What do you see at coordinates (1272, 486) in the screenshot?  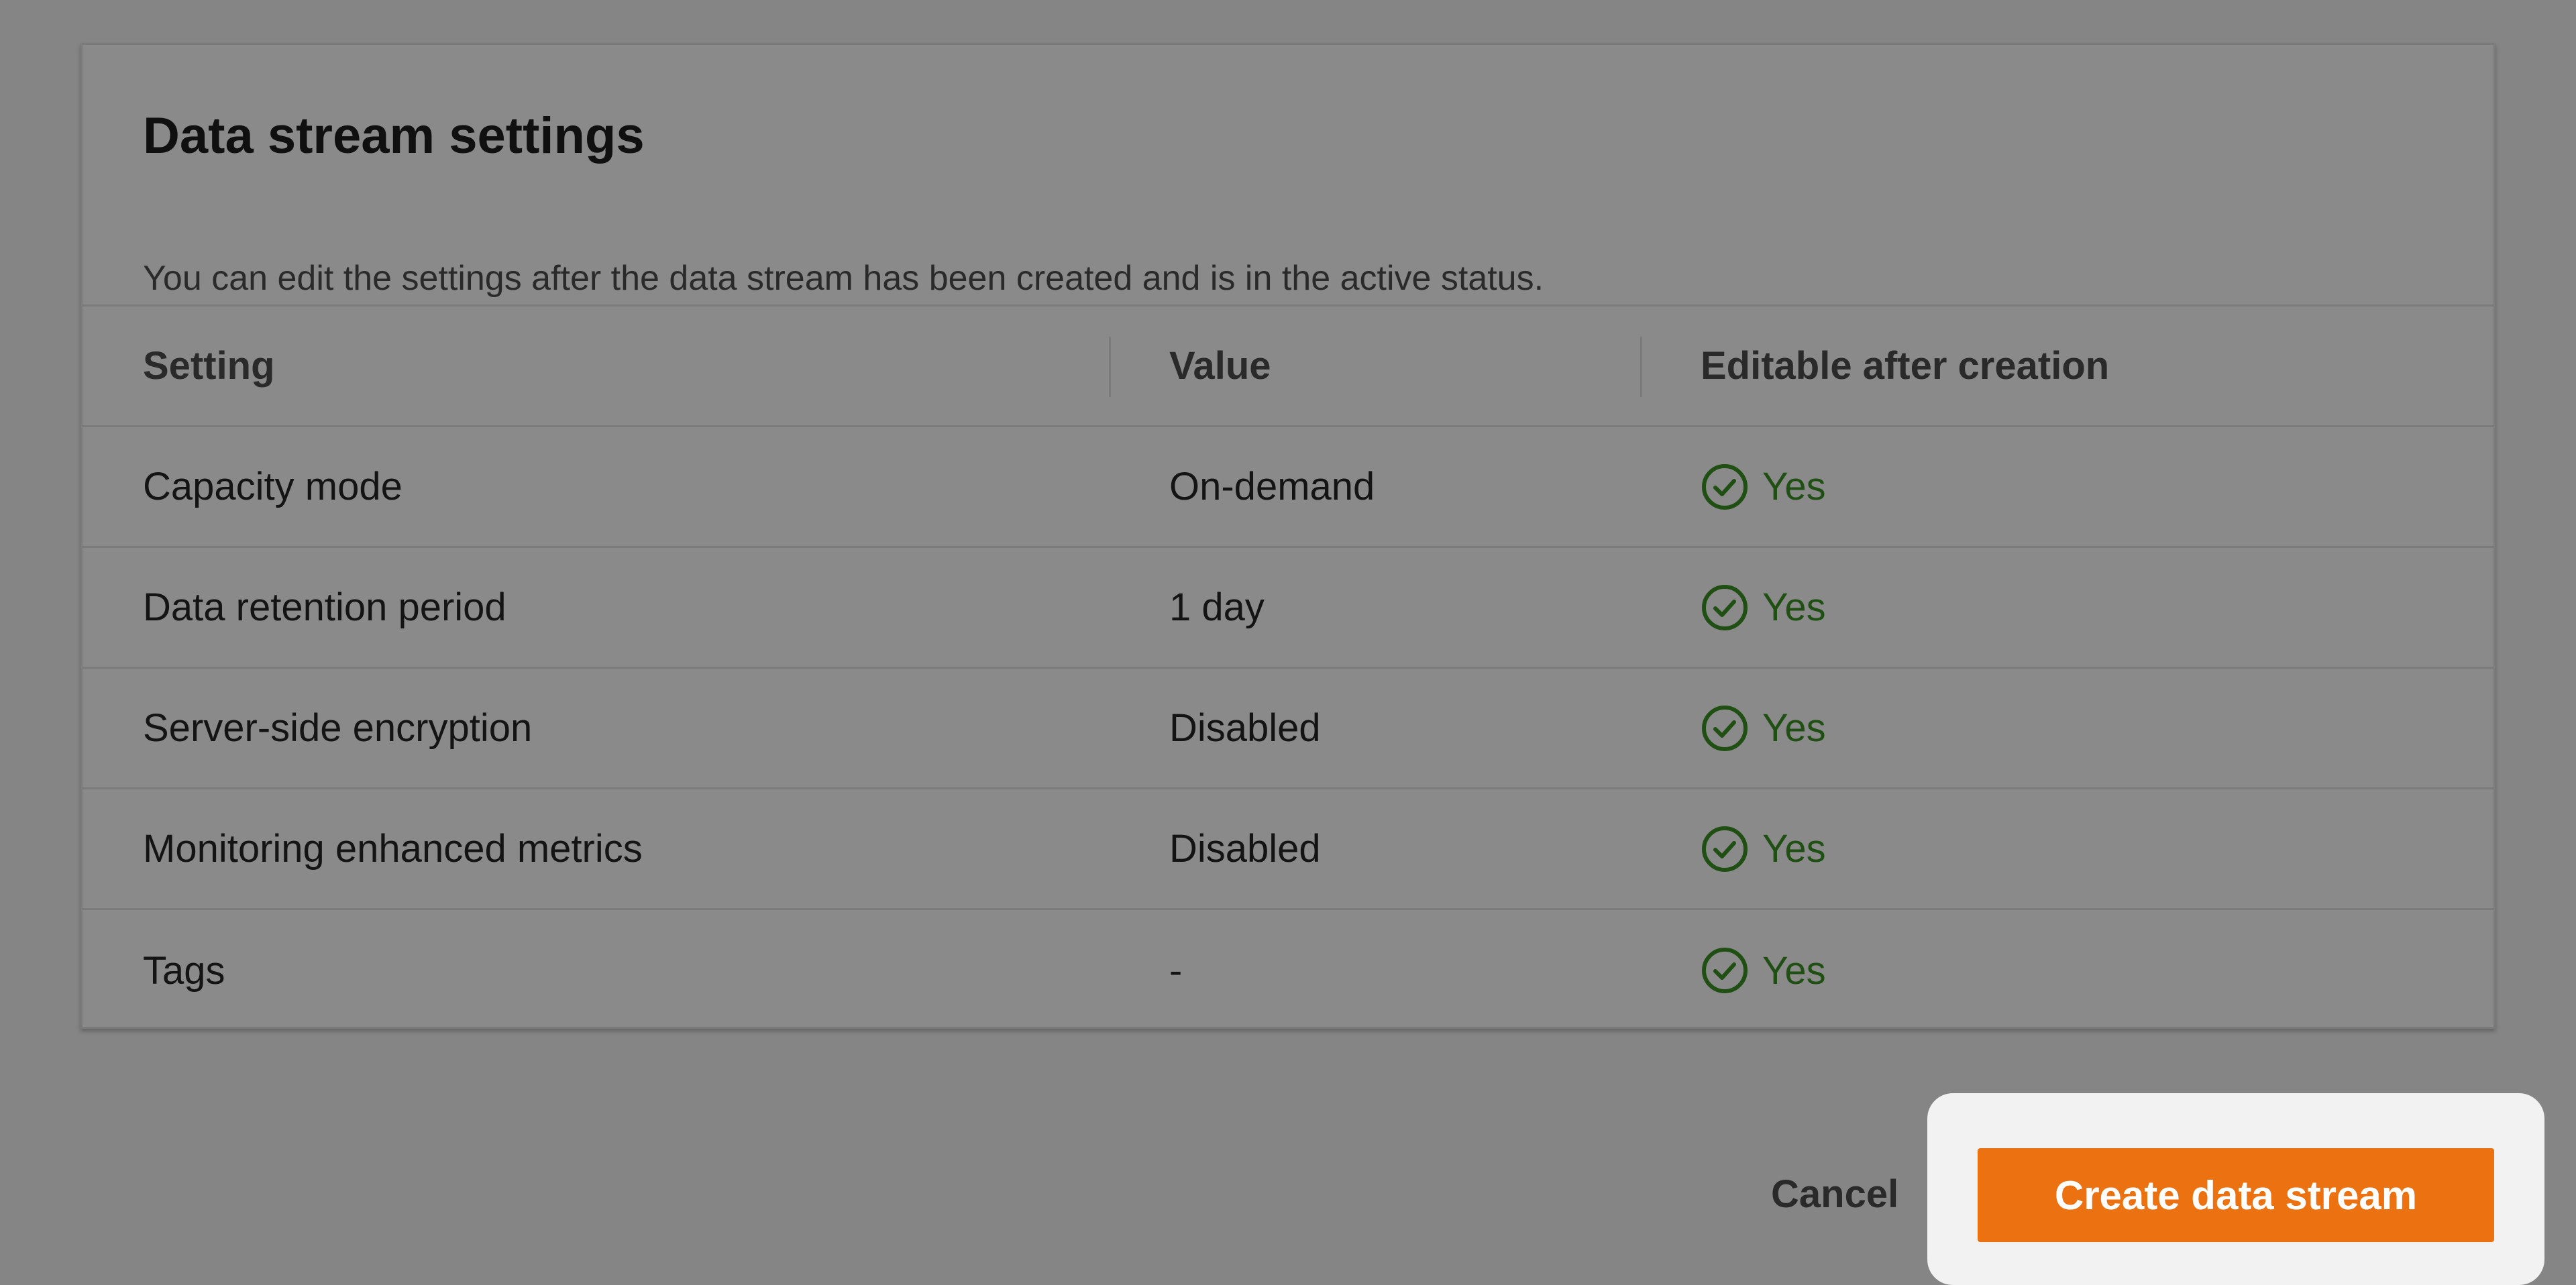 I see `setting-value: On-demand` at bounding box center [1272, 486].